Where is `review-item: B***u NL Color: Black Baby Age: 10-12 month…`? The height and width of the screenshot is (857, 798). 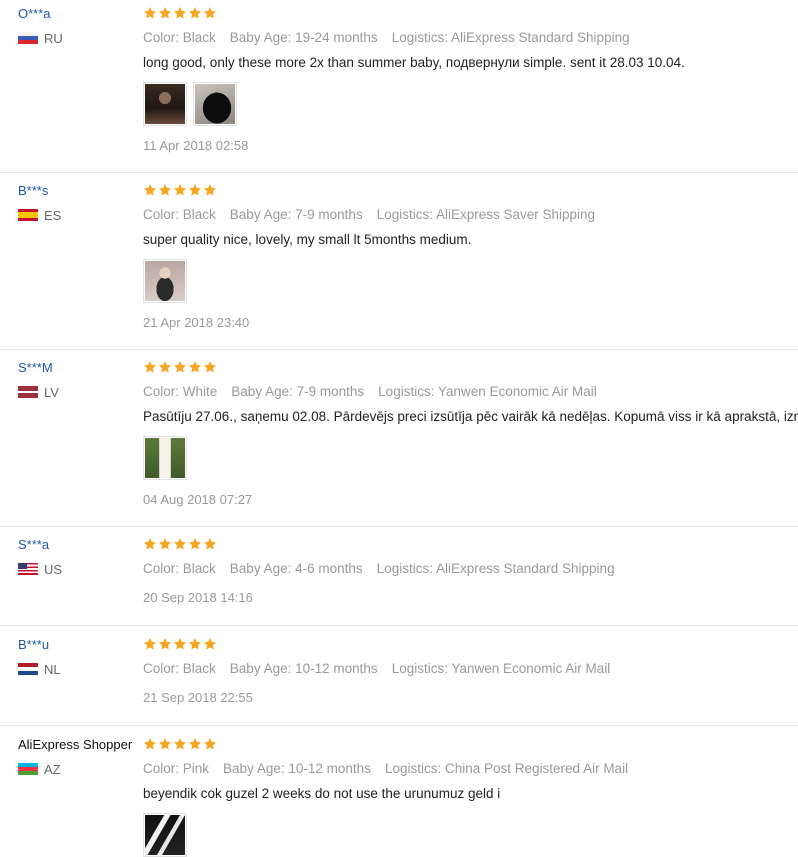
review-item: B***u NL Color: Black Baby Age: 10-12 month… is located at coordinates (399, 681).